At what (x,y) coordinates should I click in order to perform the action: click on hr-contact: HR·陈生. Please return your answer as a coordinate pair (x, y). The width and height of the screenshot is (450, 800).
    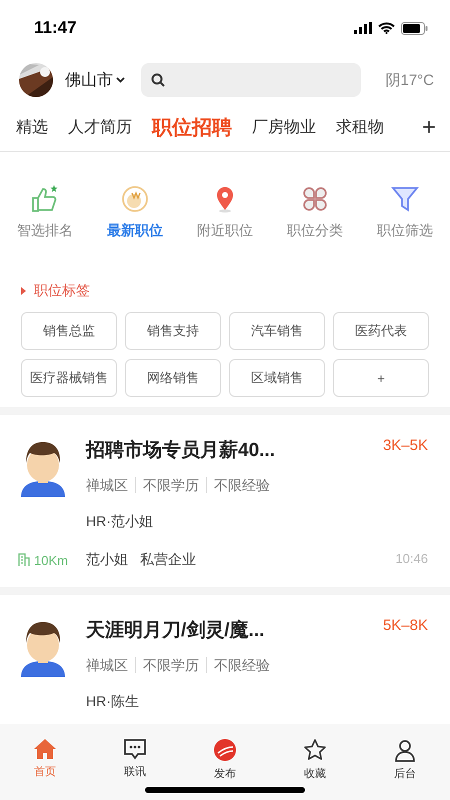
    Looking at the image, I should click on (113, 702).